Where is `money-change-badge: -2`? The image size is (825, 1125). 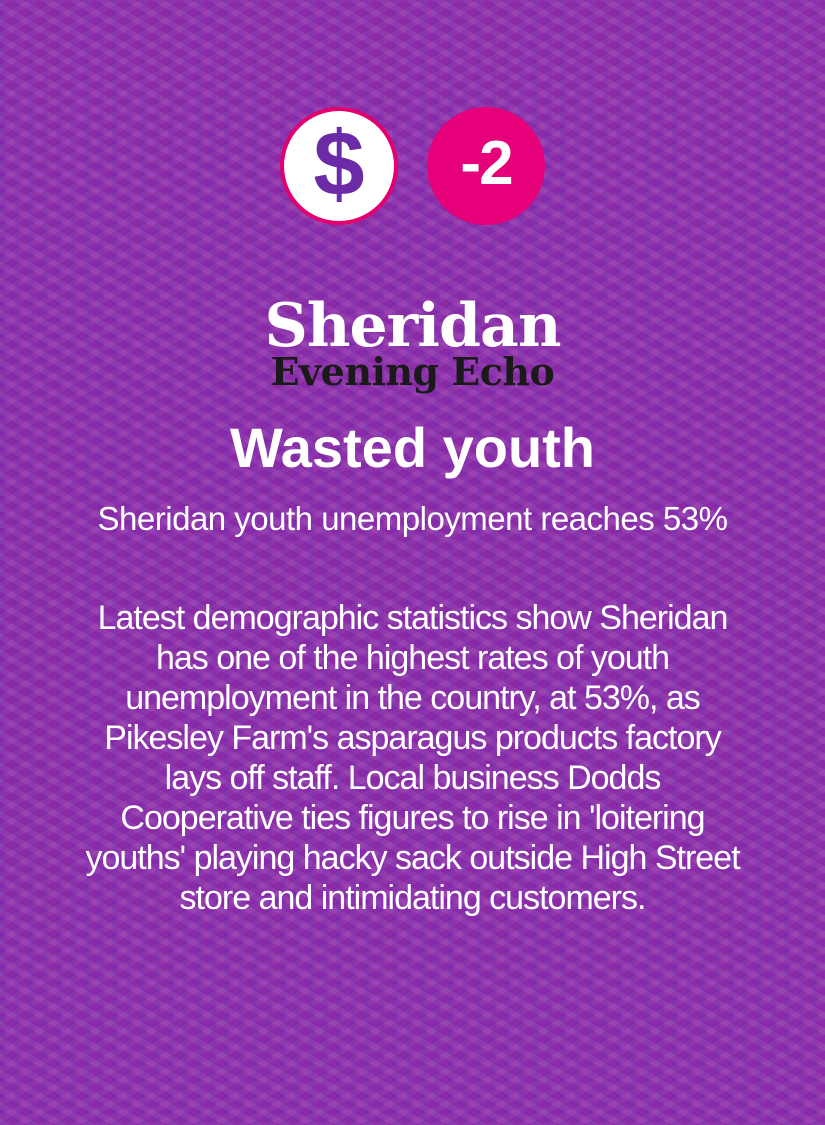 money-change-badge: -2 is located at coordinates (486, 166).